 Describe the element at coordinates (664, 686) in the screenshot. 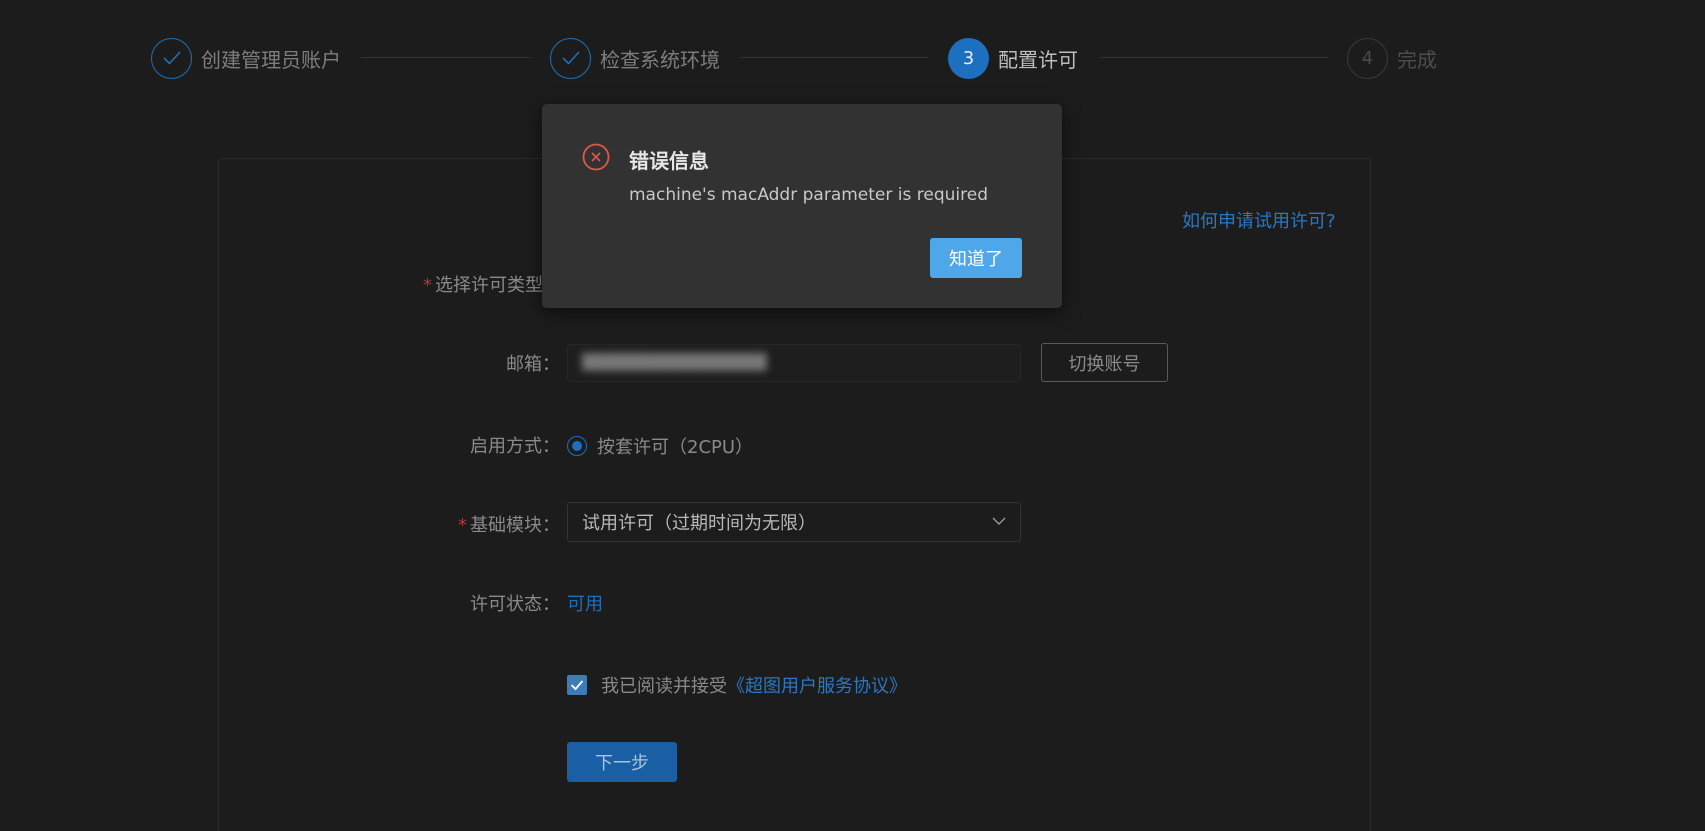

I see `agreement-text: 我已阅读并接受` at that location.